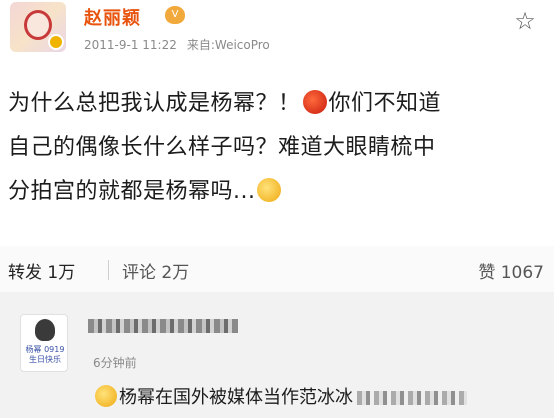  I want to click on comment-button: 评论 2万, so click(155, 270).